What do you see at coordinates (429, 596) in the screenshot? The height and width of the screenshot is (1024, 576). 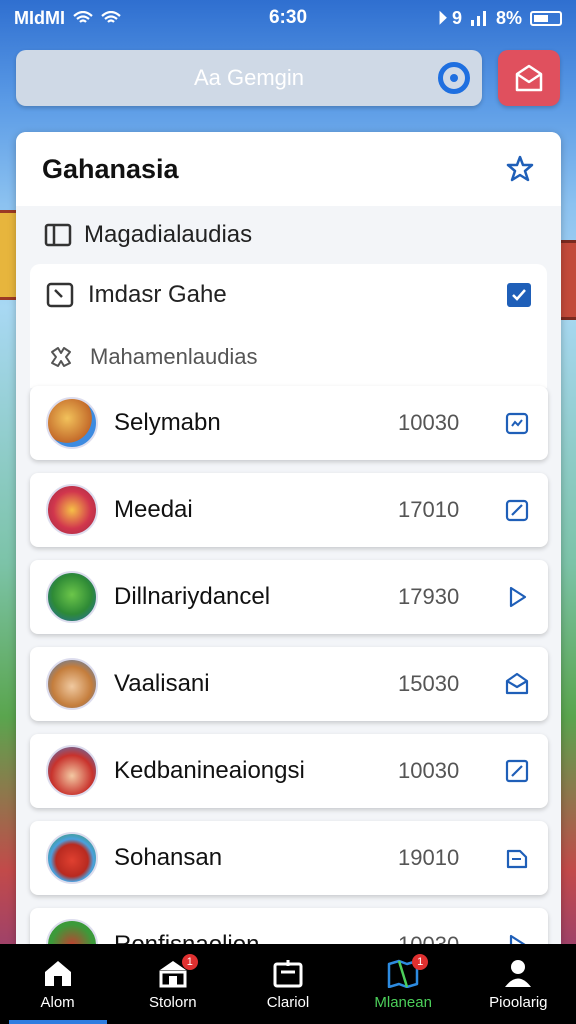 I see `game-score: 17930` at bounding box center [429, 596].